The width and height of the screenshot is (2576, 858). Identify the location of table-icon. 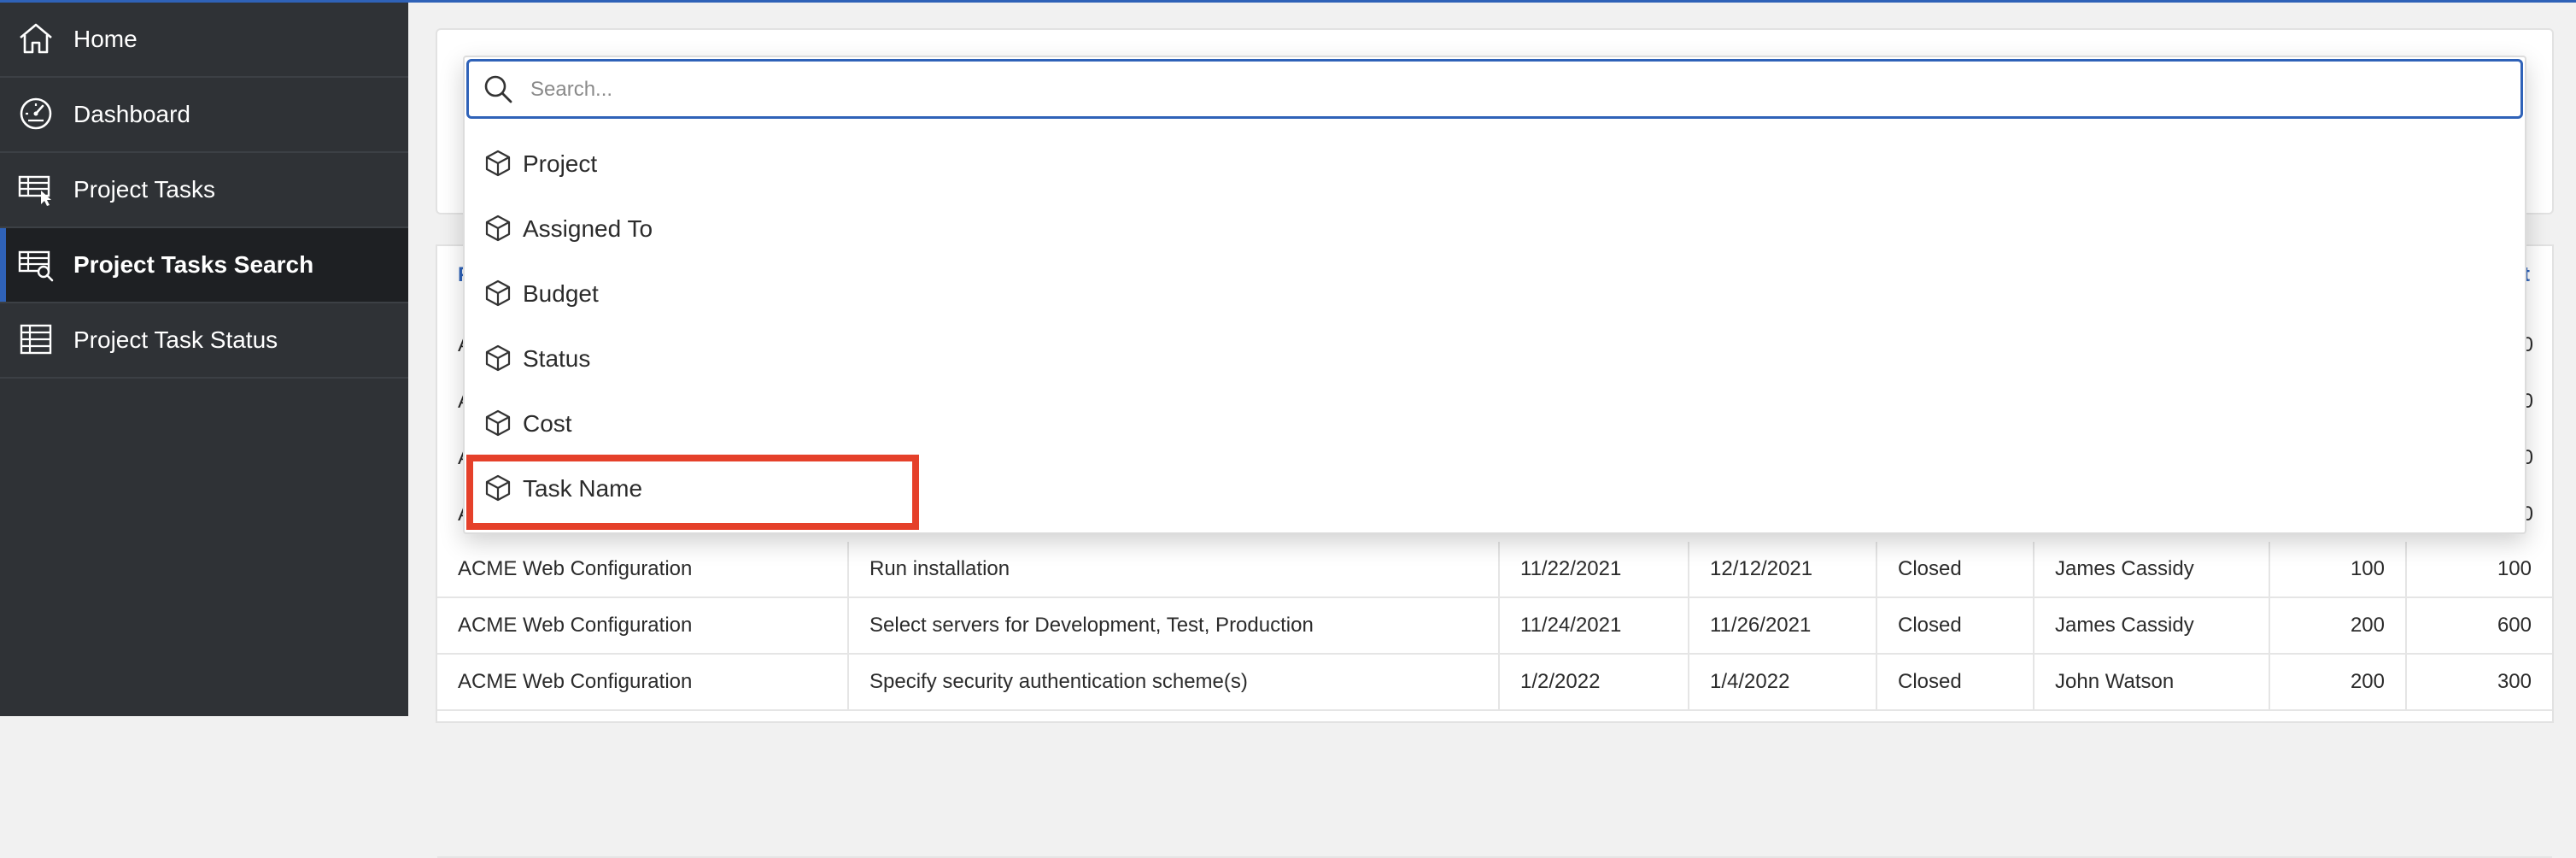
(36, 339).